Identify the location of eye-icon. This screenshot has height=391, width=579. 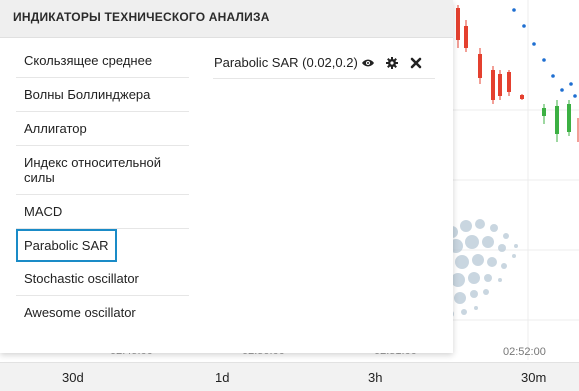
(368, 63).